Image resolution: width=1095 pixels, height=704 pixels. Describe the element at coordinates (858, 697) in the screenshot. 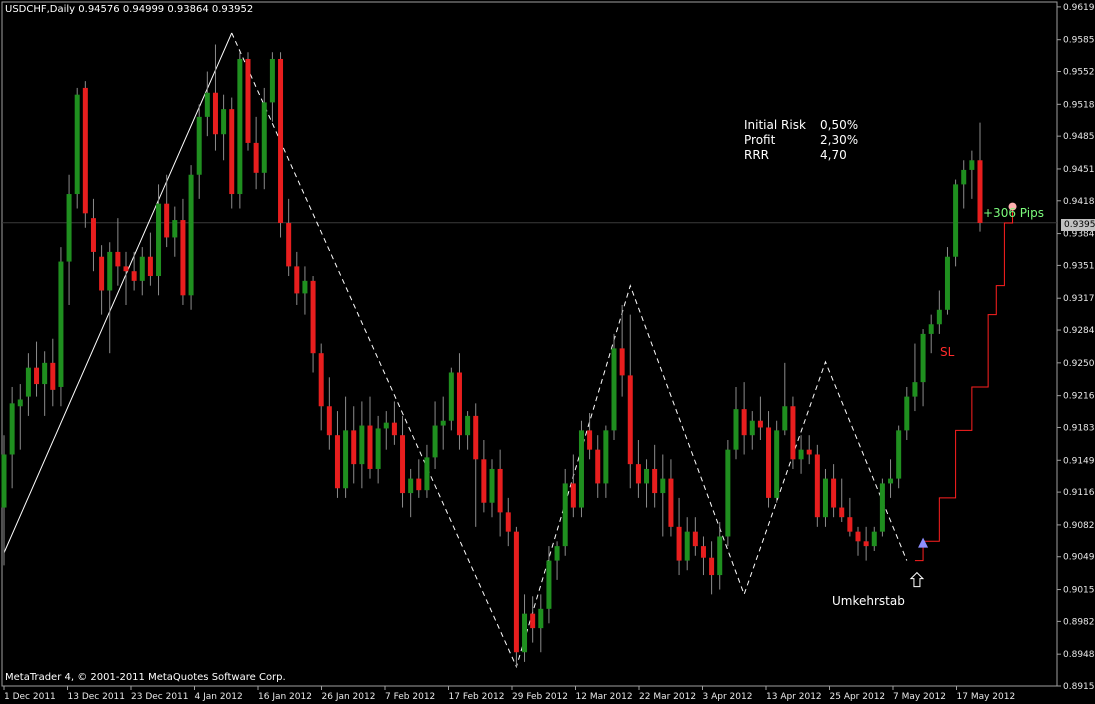

I see `x-tick-label: 25 Apr 2012` at that location.